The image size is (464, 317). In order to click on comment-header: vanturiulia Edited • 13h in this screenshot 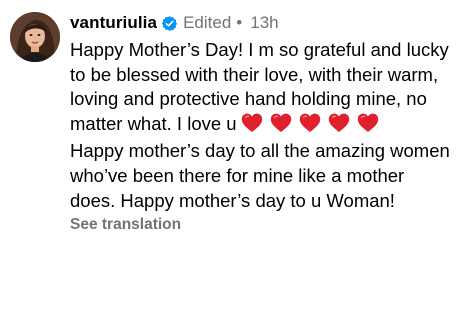, I will do `click(265, 23)`.